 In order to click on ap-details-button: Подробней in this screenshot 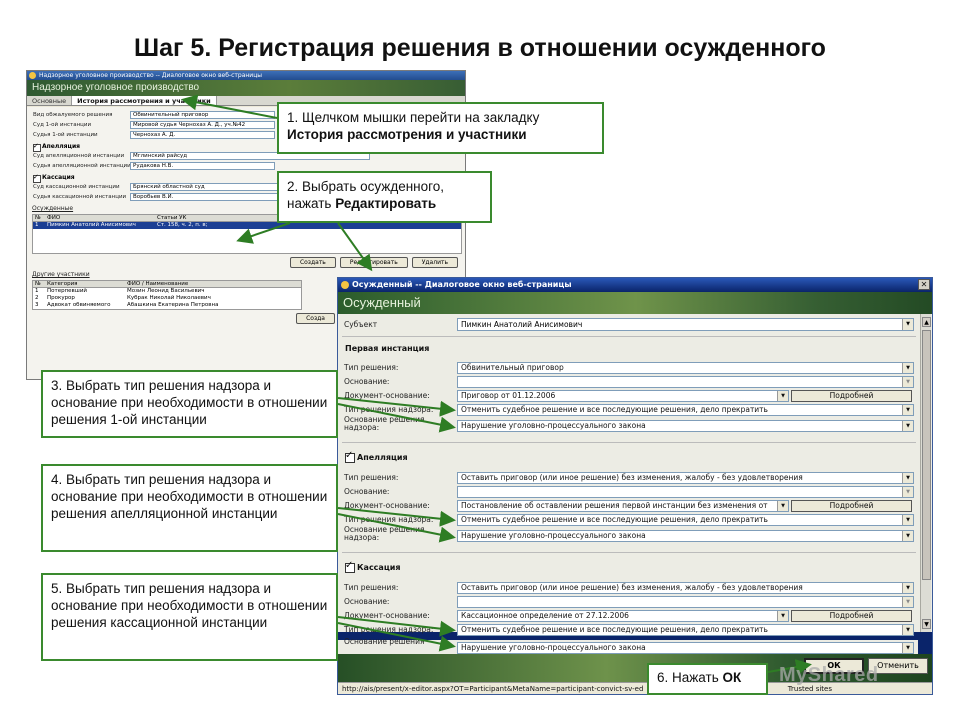, I will do `click(851, 506)`.